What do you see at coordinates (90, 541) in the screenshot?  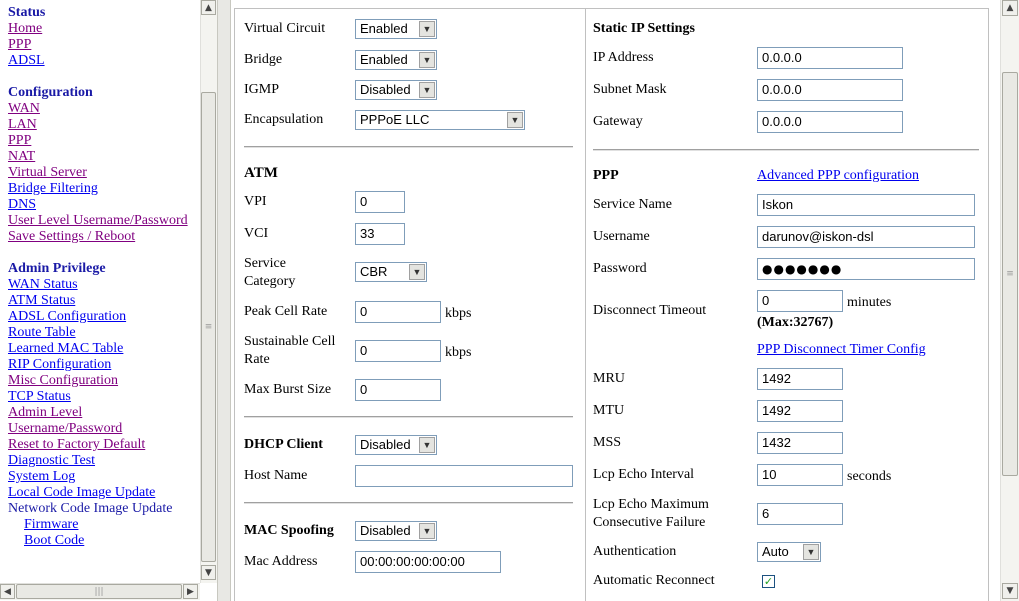 I see `nav-boot-code: Boot Code` at bounding box center [90, 541].